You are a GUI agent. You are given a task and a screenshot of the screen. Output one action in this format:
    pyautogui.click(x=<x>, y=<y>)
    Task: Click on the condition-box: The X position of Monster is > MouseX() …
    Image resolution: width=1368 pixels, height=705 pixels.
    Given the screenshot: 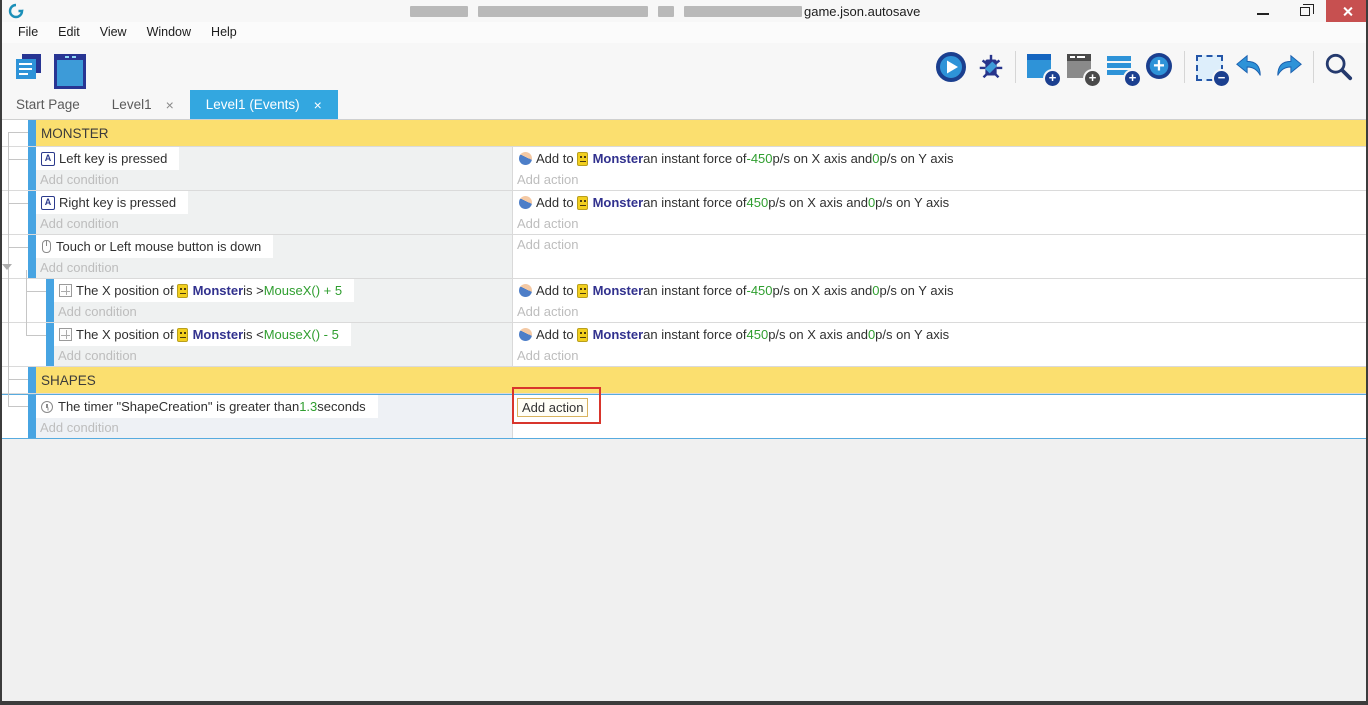 What is the action you would take?
    pyautogui.click(x=204, y=290)
    